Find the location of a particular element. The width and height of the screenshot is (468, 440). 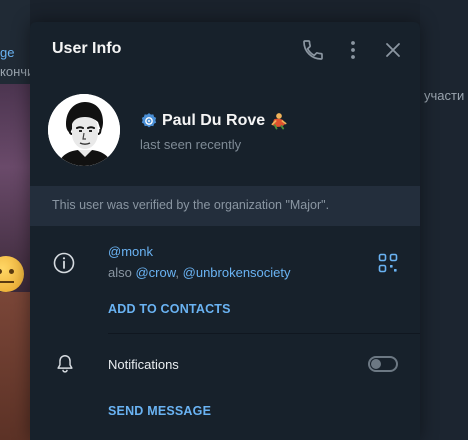

verified-badge-icon is located at coordinates (149, 121).